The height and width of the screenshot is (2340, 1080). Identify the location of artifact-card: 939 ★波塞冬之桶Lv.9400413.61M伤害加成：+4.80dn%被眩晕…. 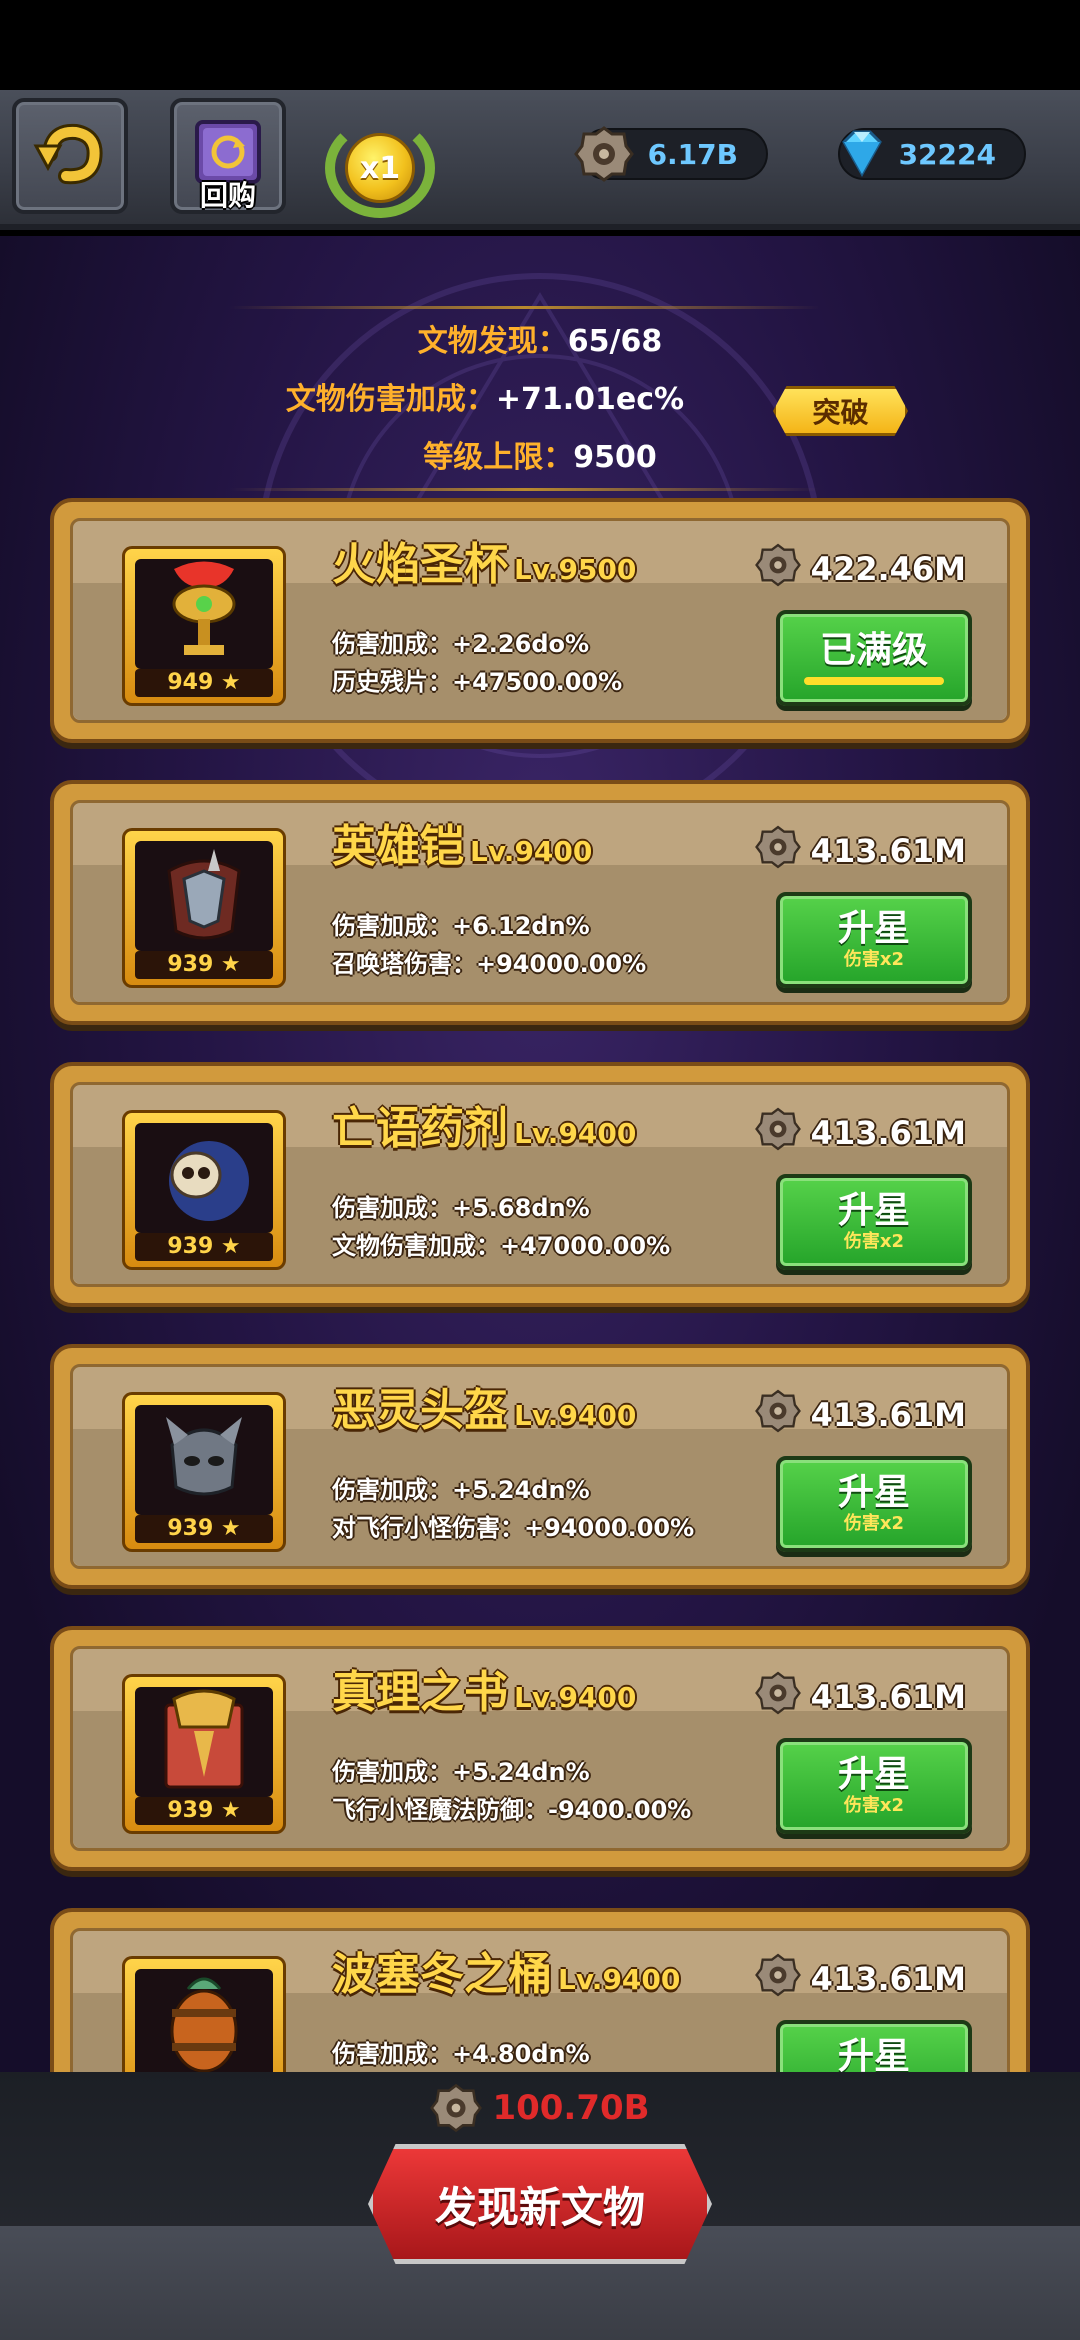
(540, 1990).